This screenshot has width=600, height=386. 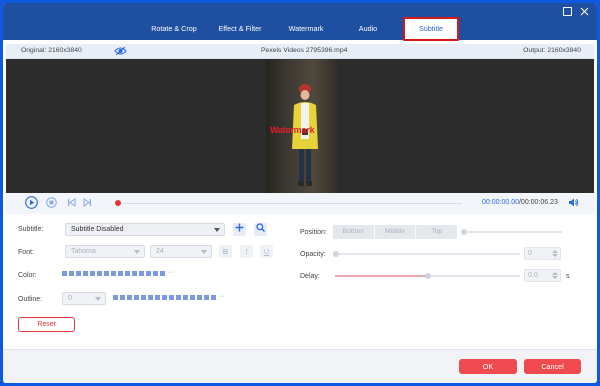 What do you see at coordinates (568, 276) in the screenshot?
I see `delay-unit: s` at bounding box center [568, 276].